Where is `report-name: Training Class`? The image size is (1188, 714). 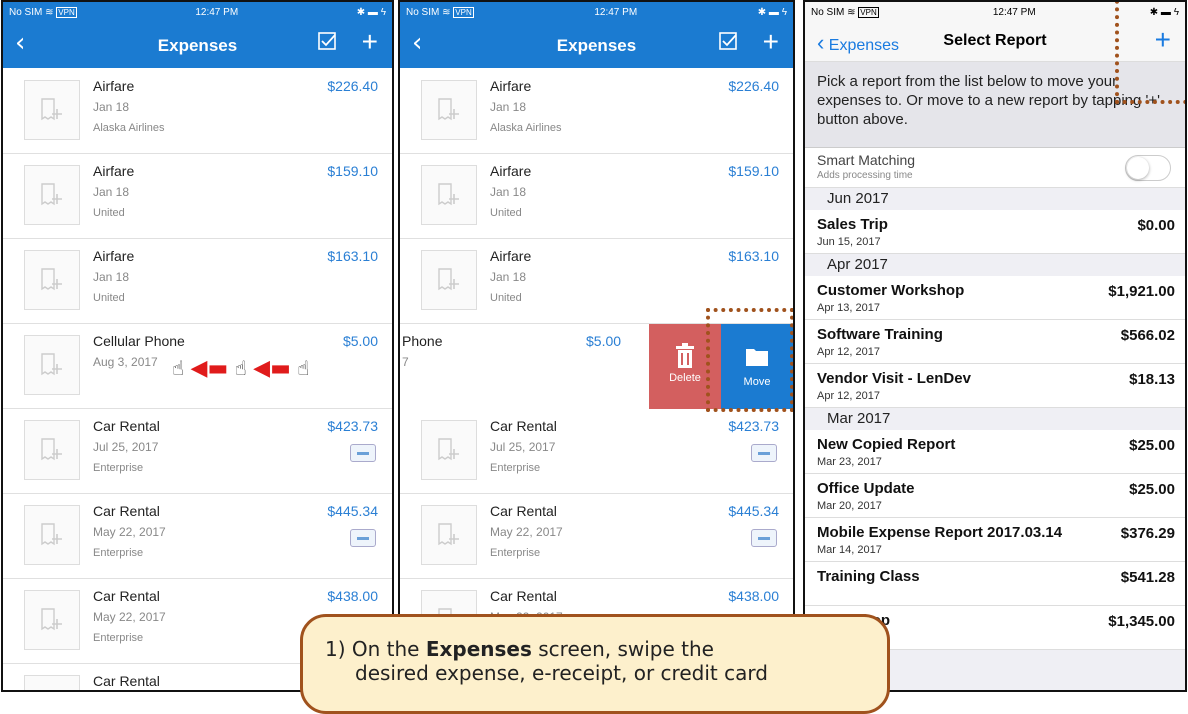 report-name: Training Class is located at coordinates (868, 576).